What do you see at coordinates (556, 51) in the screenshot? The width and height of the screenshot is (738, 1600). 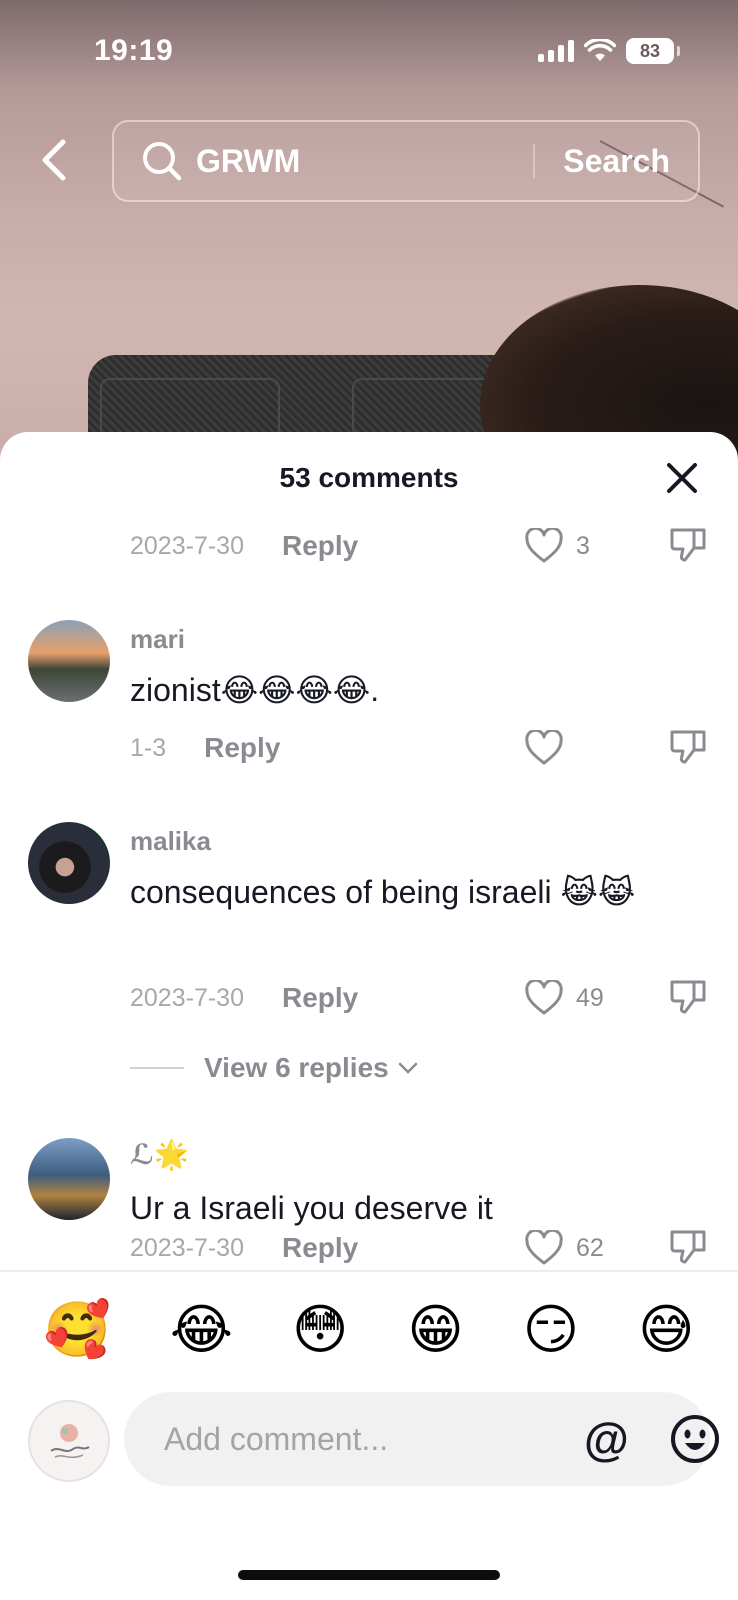 I see `cellular-signal-icon` at bounding box center [556, 51].